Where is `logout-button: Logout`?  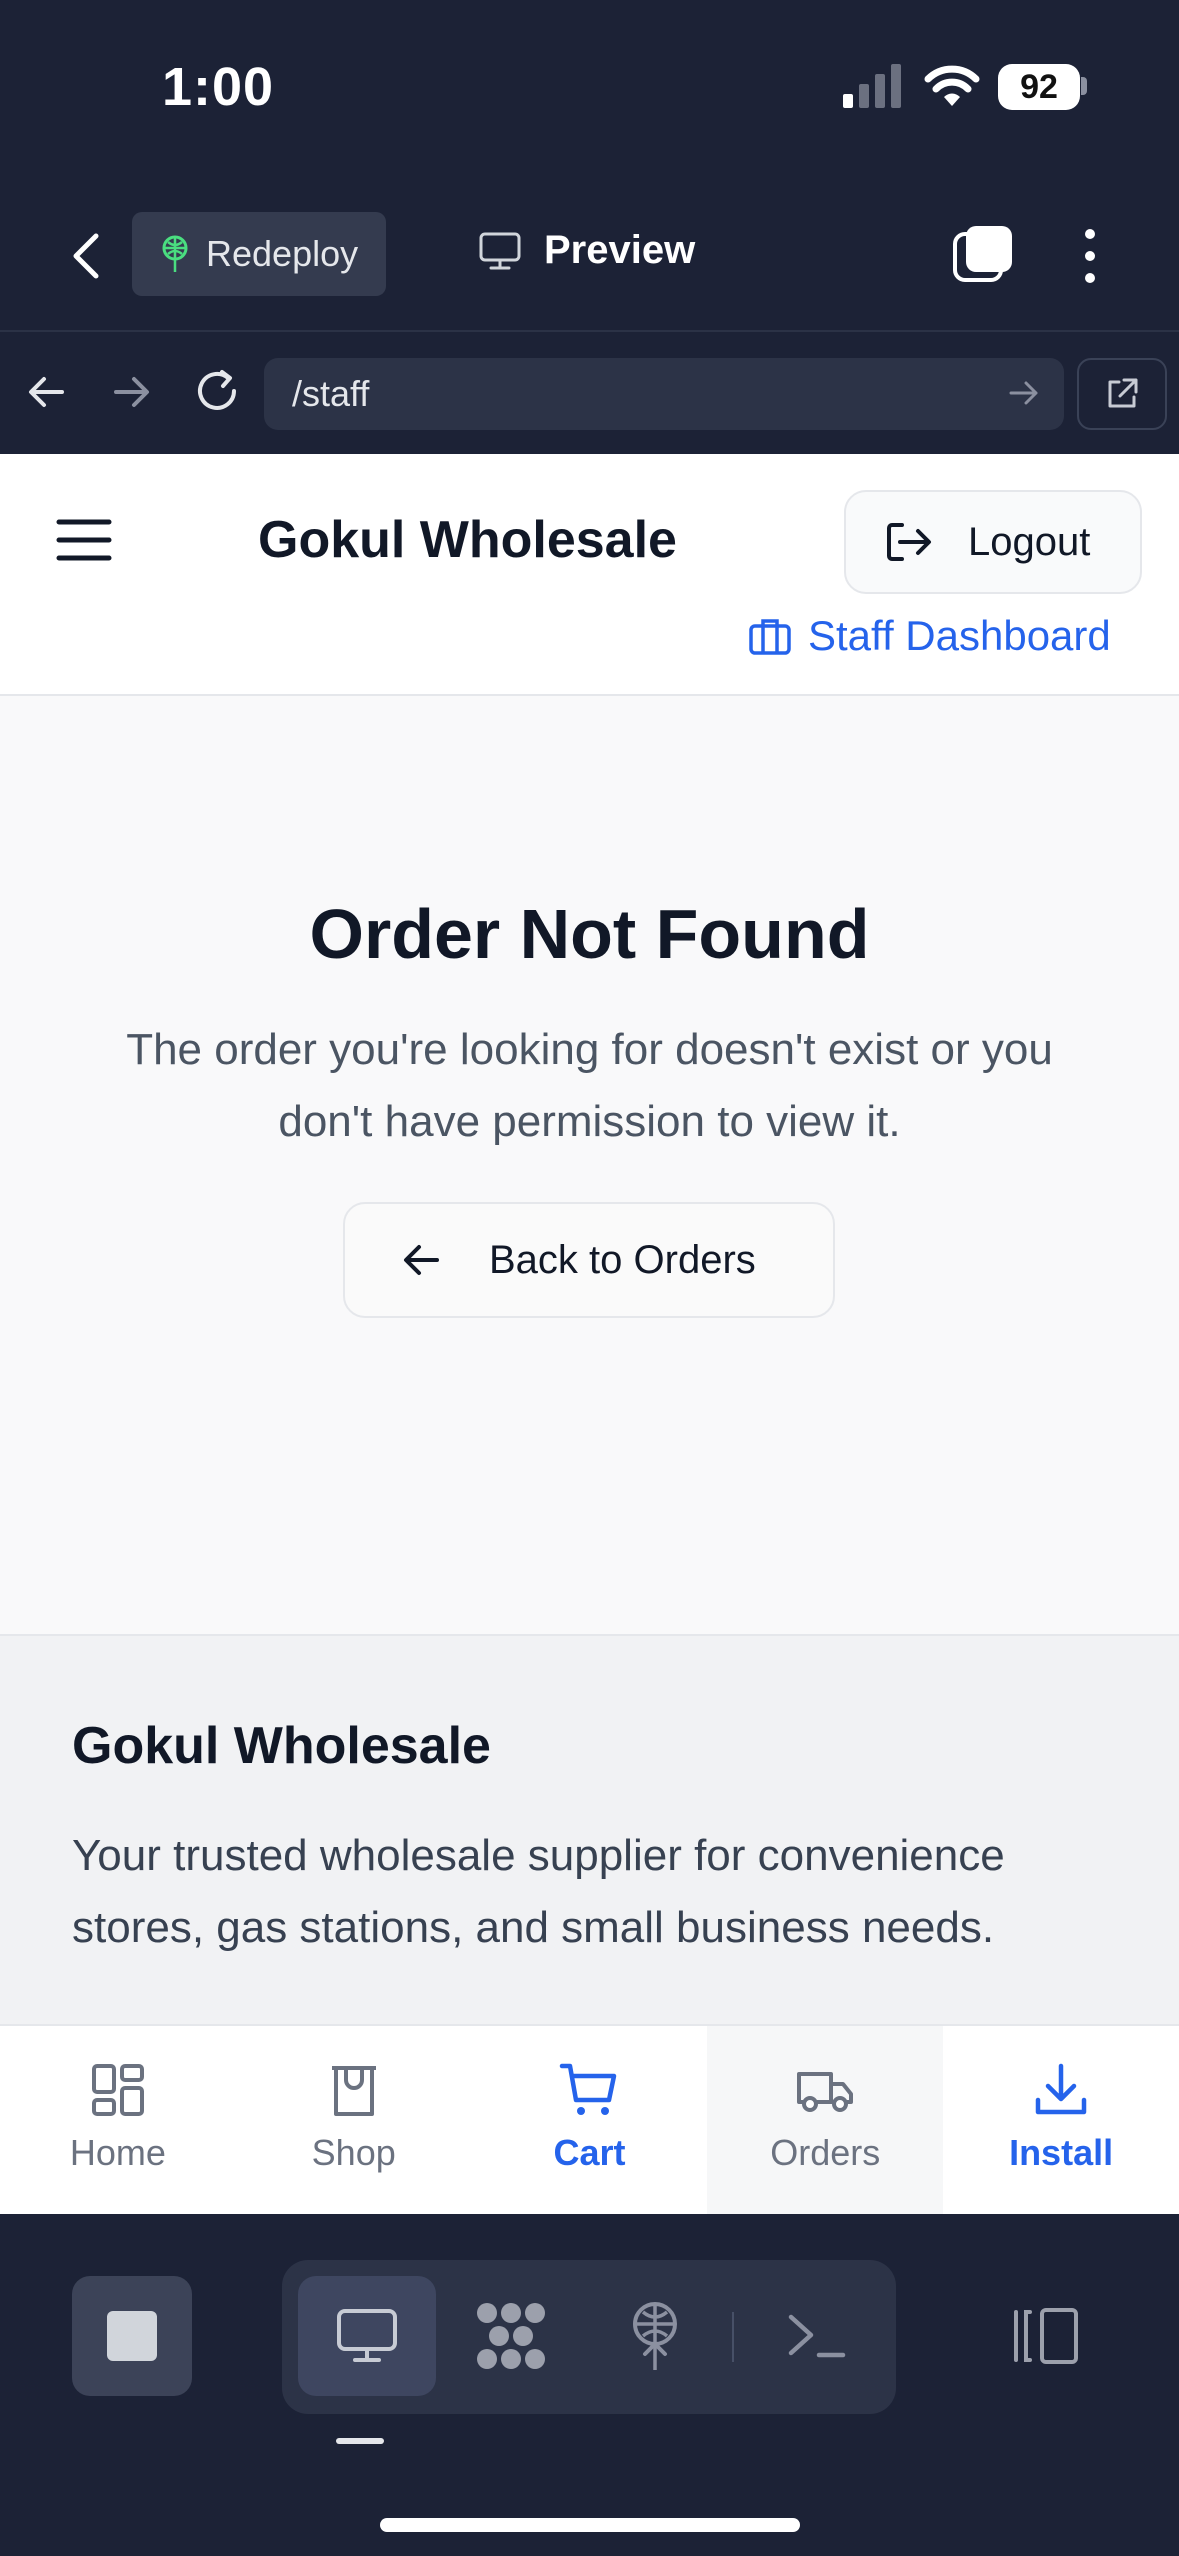
logout-button: Logout is located at coordinates (993, 542).